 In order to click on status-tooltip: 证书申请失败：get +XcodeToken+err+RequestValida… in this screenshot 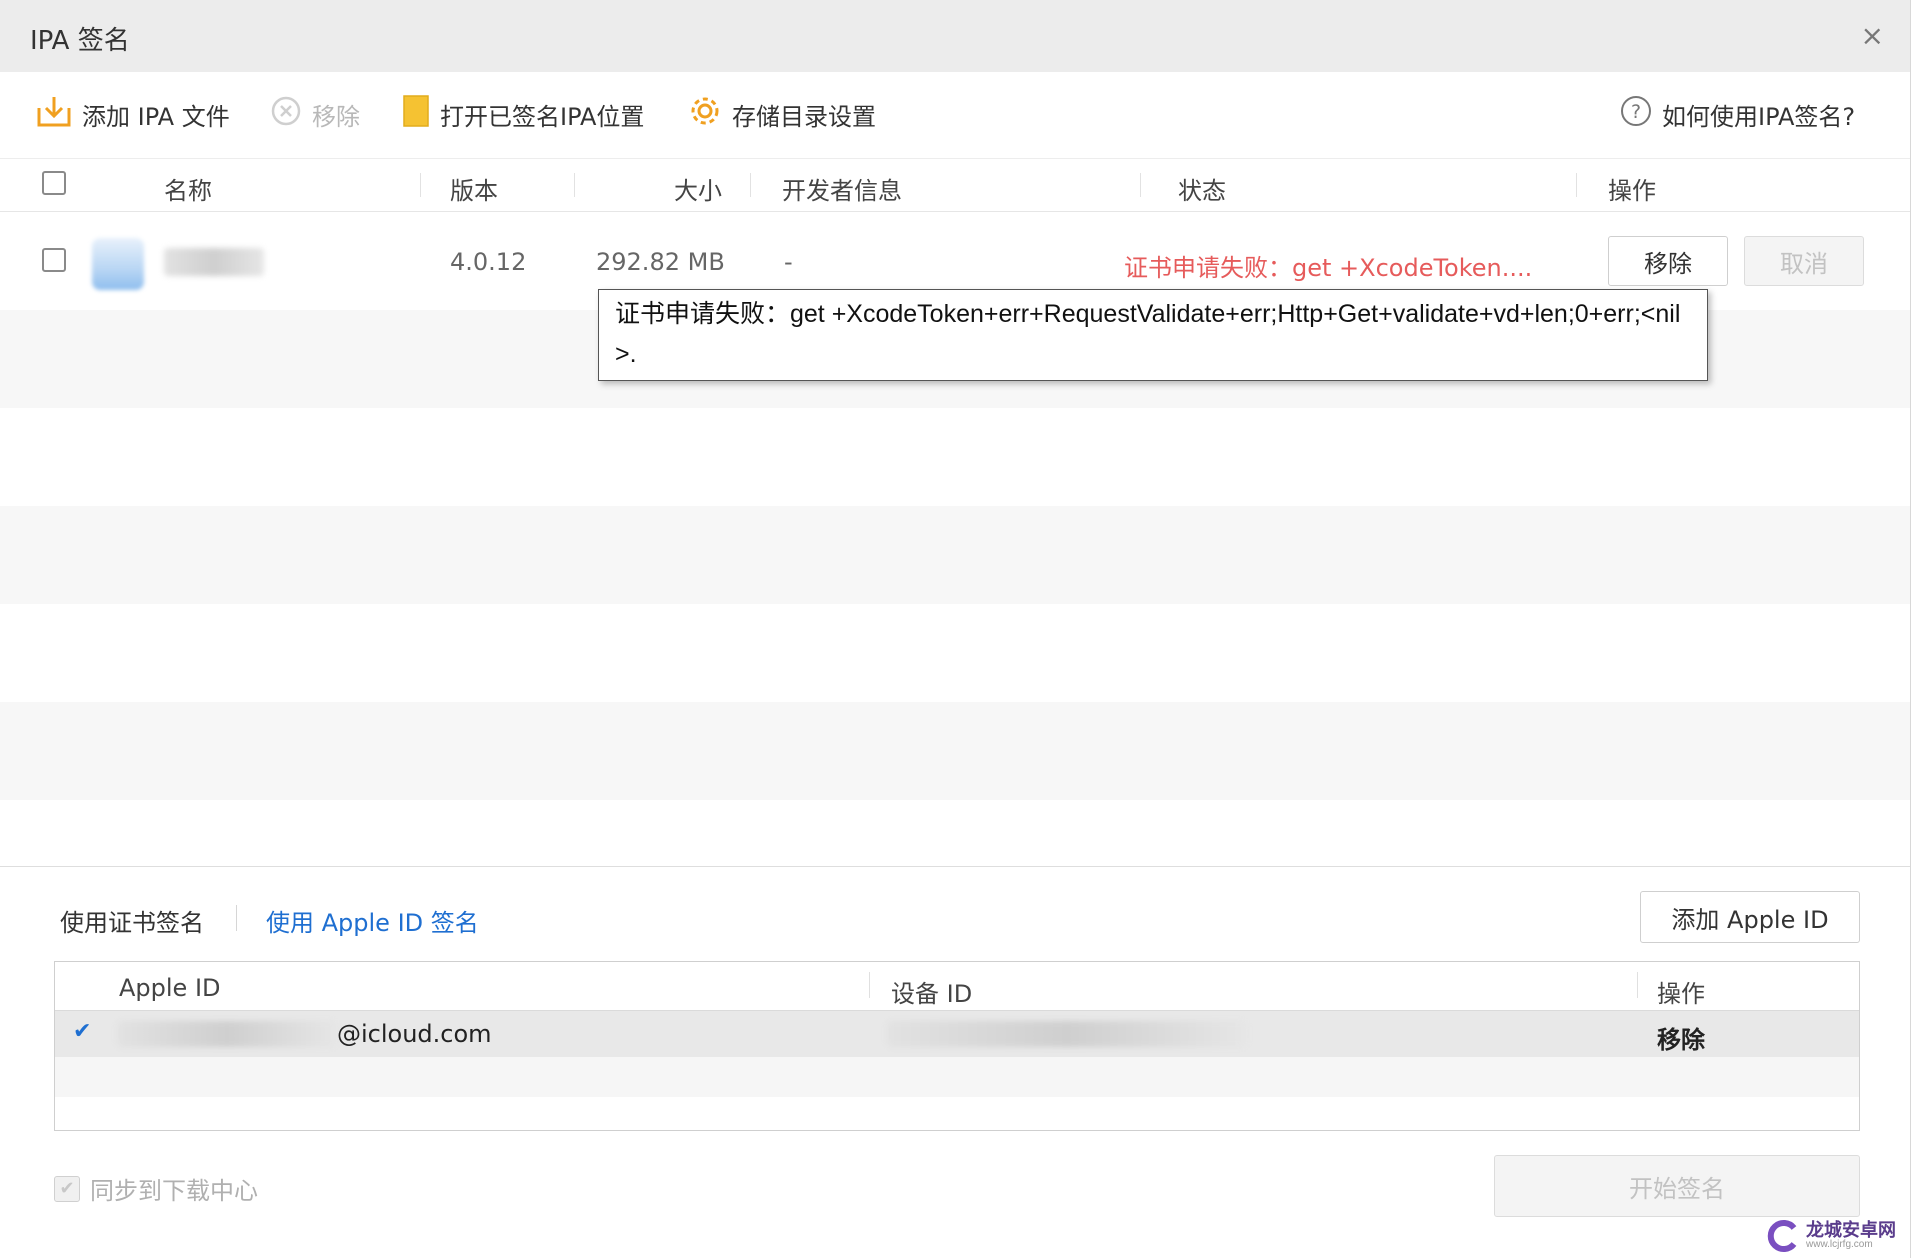, I will do `click(1153, 335)`.